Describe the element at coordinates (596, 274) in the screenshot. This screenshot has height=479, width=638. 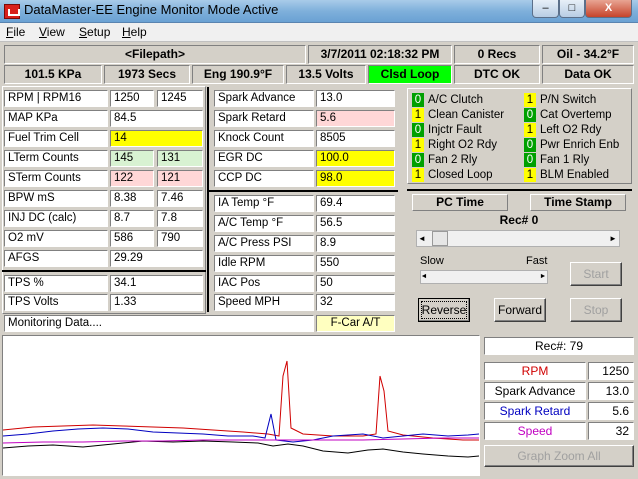
I see `start-button: Start` at that location.